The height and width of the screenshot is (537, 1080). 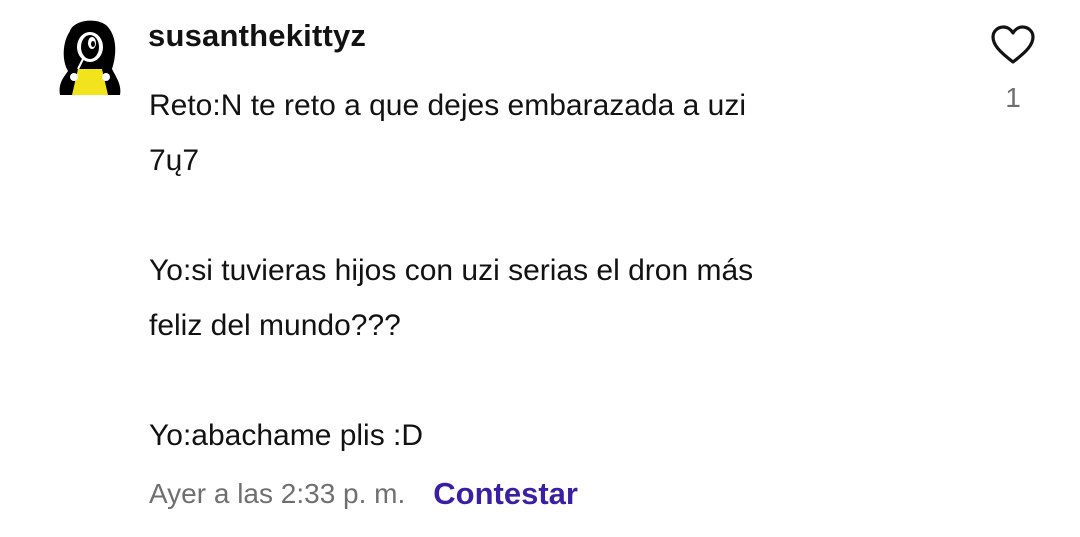 What do you see at coordinates (1013, 97) in the screenshot?
I see `like-count: 1` at bounding box center [1013, 97].